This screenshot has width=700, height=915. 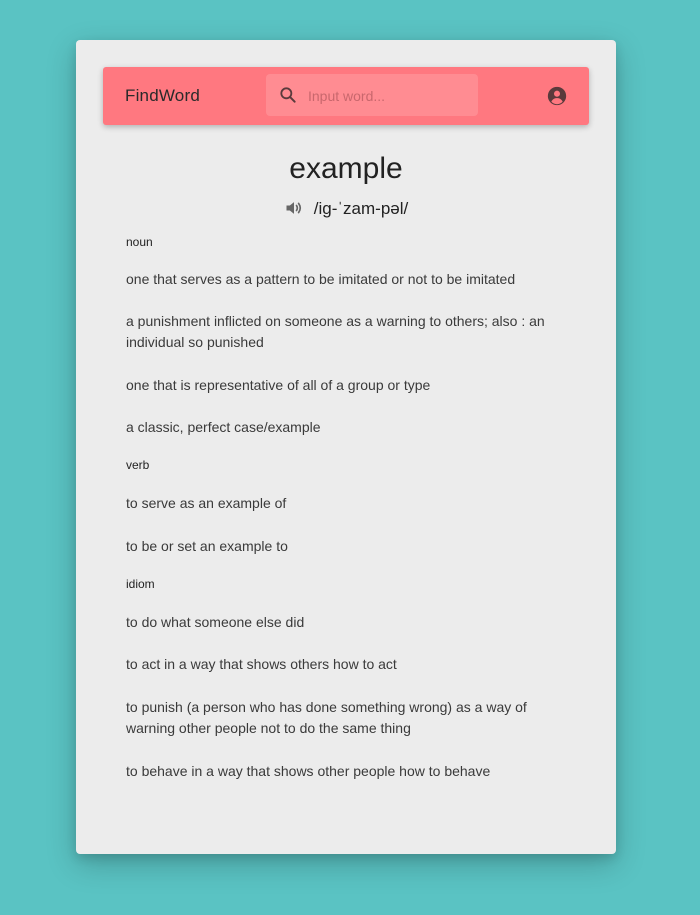 I want to click on entry-word: example, so click(x=346, y=168).